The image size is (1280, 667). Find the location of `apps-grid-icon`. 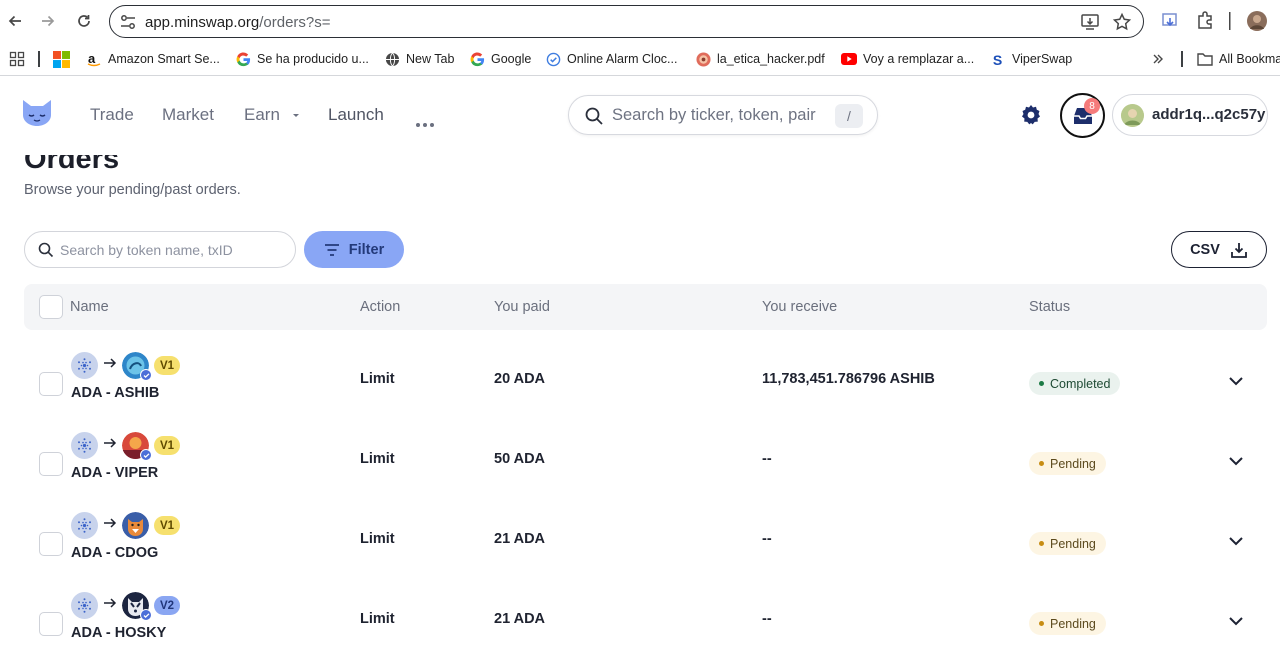

apps-grid-icon is located at coordinates (17, 59).